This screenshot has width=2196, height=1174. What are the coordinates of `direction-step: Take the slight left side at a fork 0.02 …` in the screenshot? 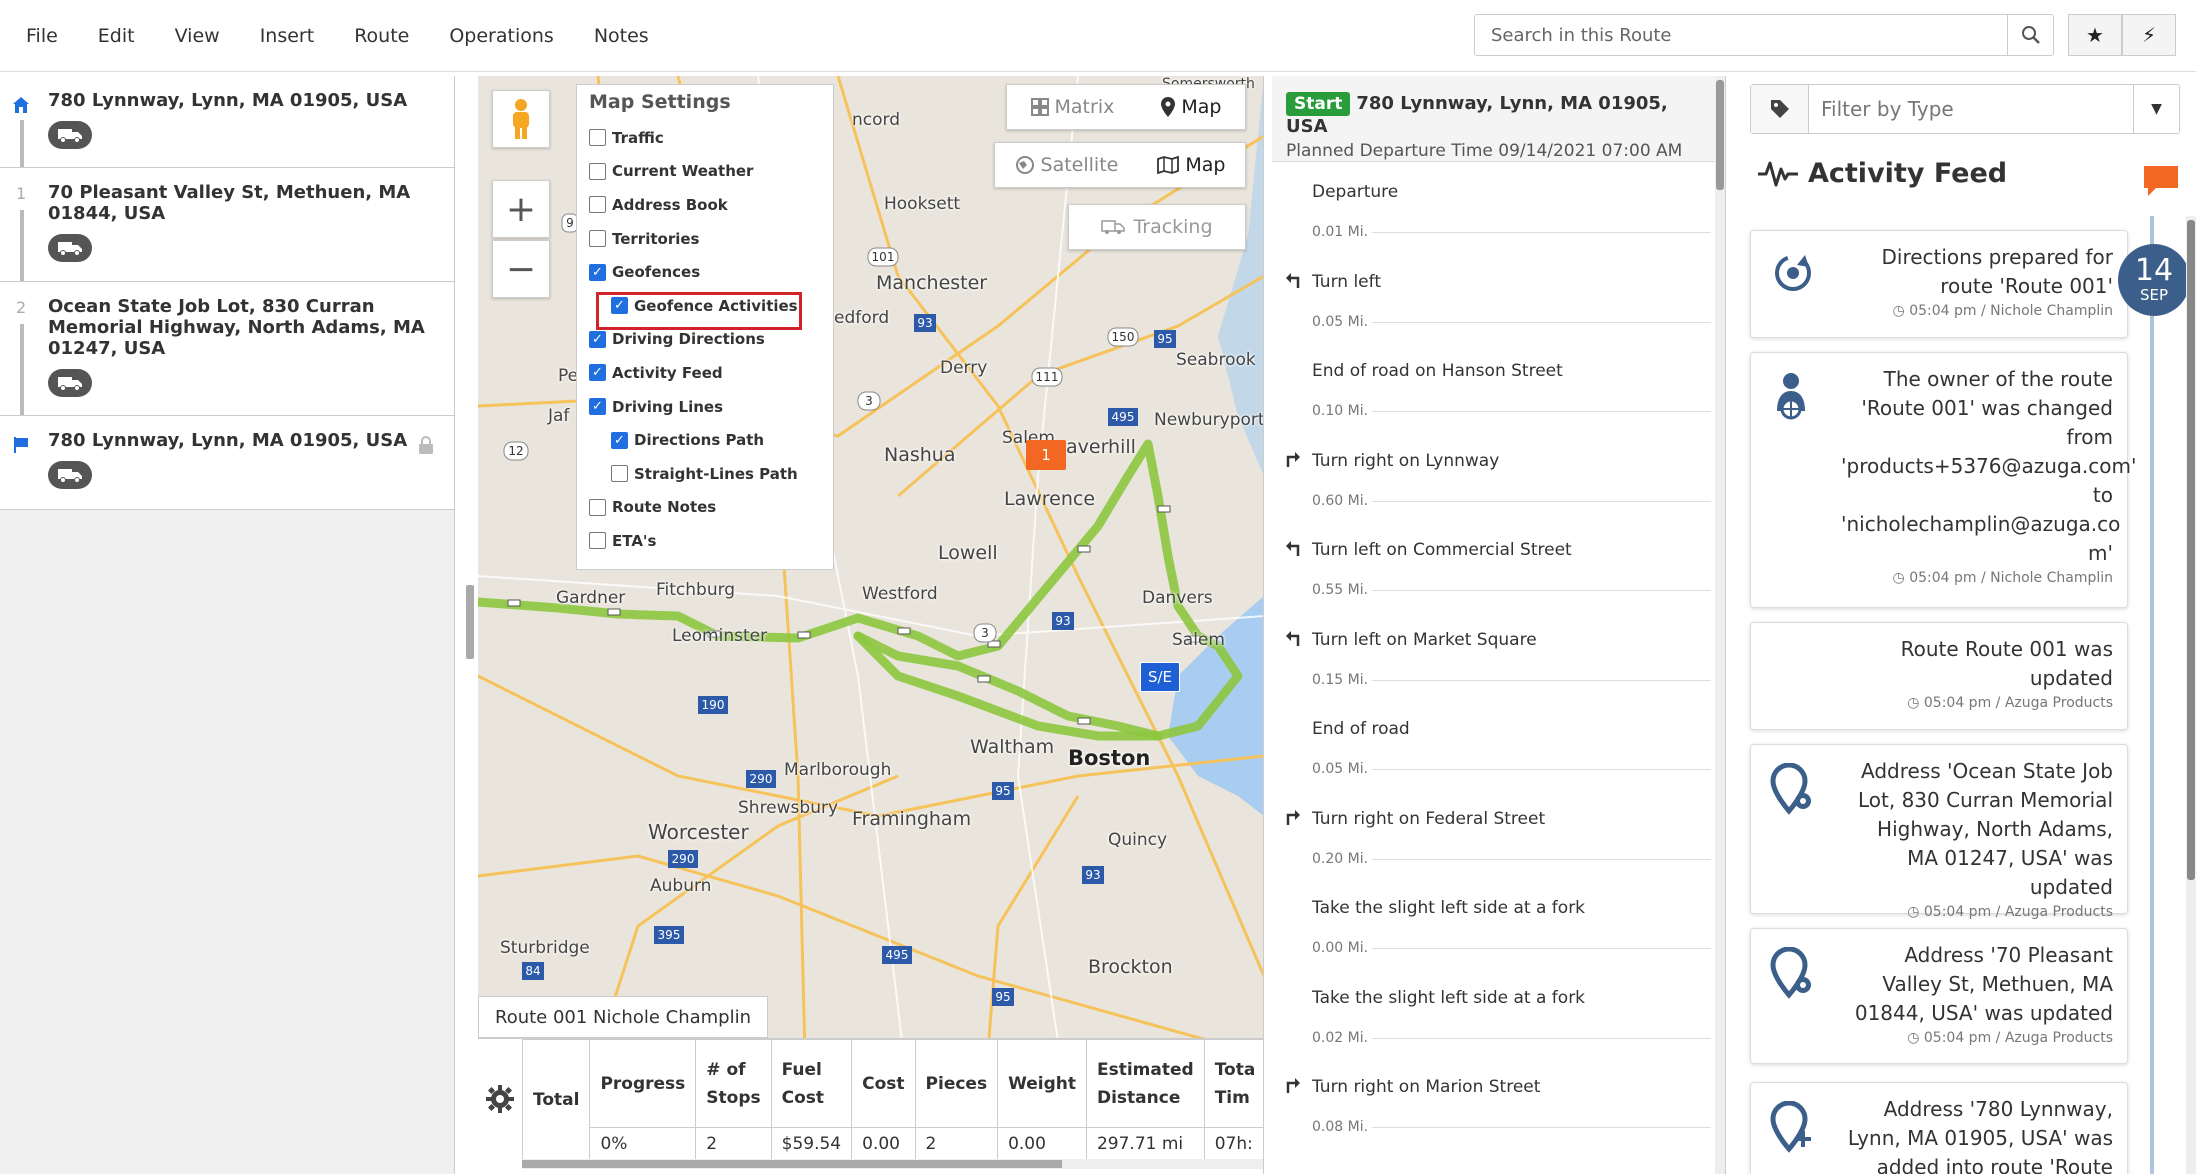 It's located at (1498, 1013).